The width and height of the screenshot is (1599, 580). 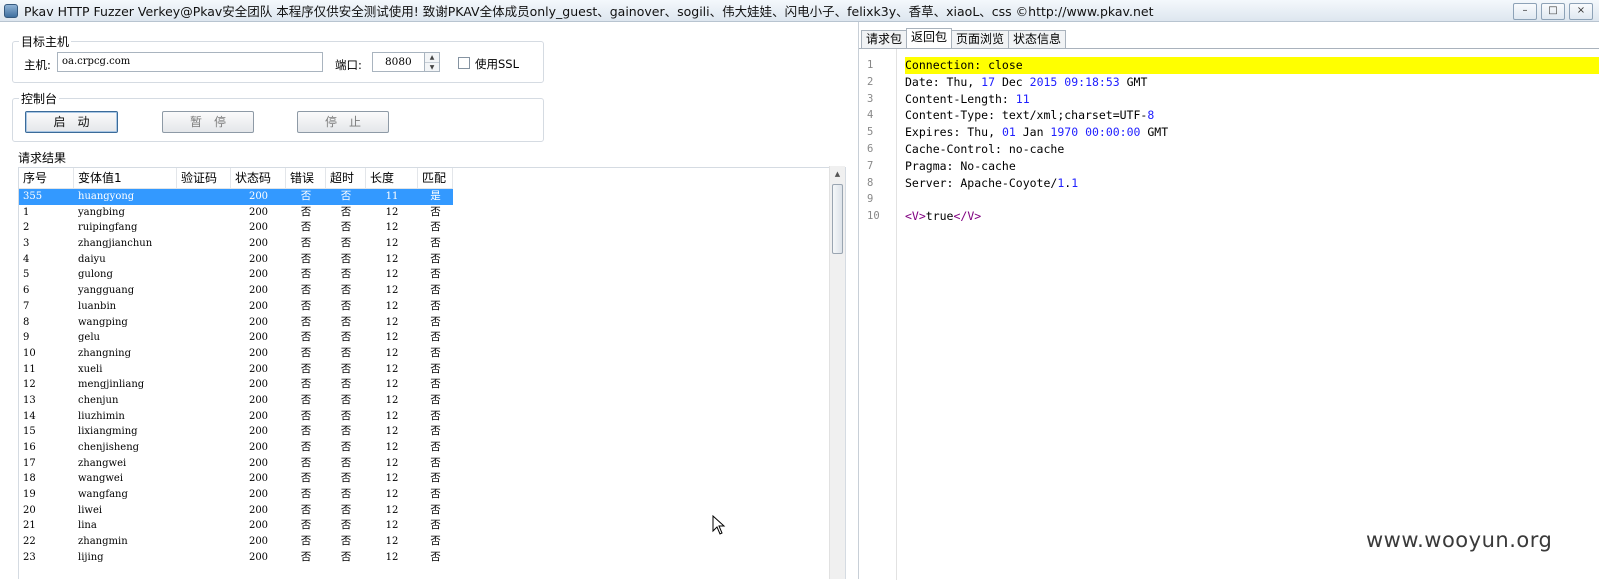 I want to click on line-text: Server: Apache-Coyote/1.1, so click(x=992, y=182).